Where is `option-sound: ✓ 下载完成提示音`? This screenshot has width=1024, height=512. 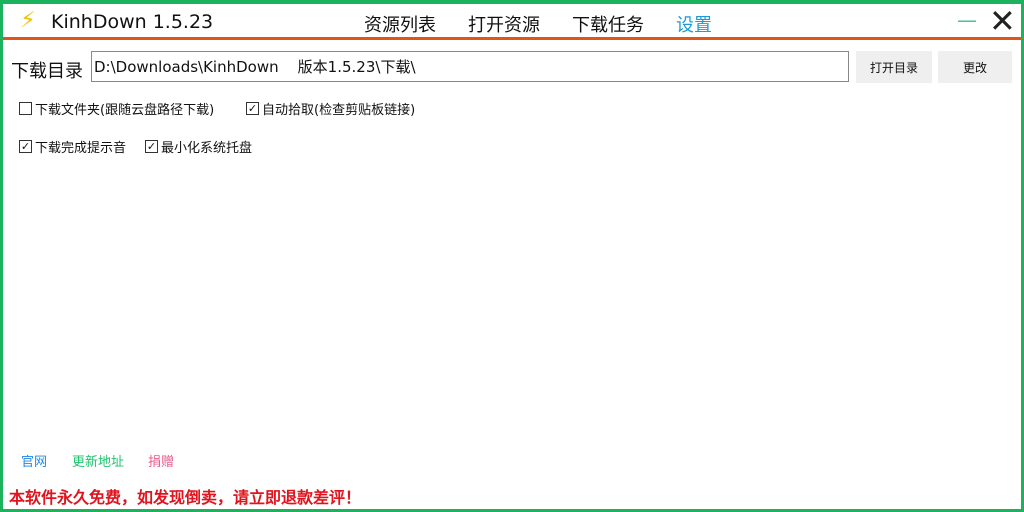
option-sound: ✓ 下载完成提示音 is located at coordinates (72, 146).